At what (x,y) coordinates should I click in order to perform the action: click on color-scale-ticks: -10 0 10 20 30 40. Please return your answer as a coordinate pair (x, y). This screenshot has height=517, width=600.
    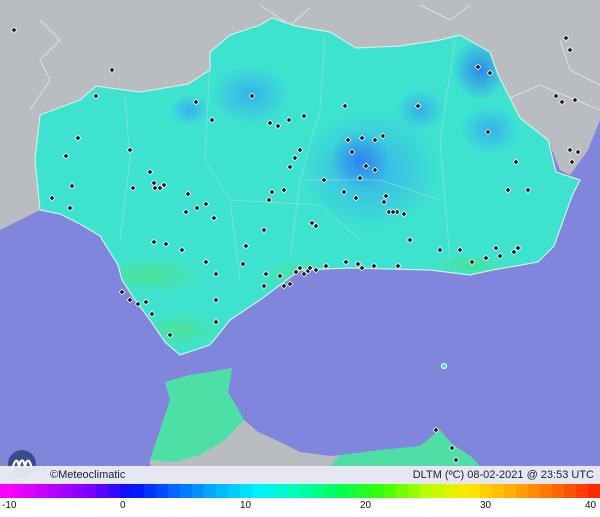
    Looking at the image, I should click on (300, 507).